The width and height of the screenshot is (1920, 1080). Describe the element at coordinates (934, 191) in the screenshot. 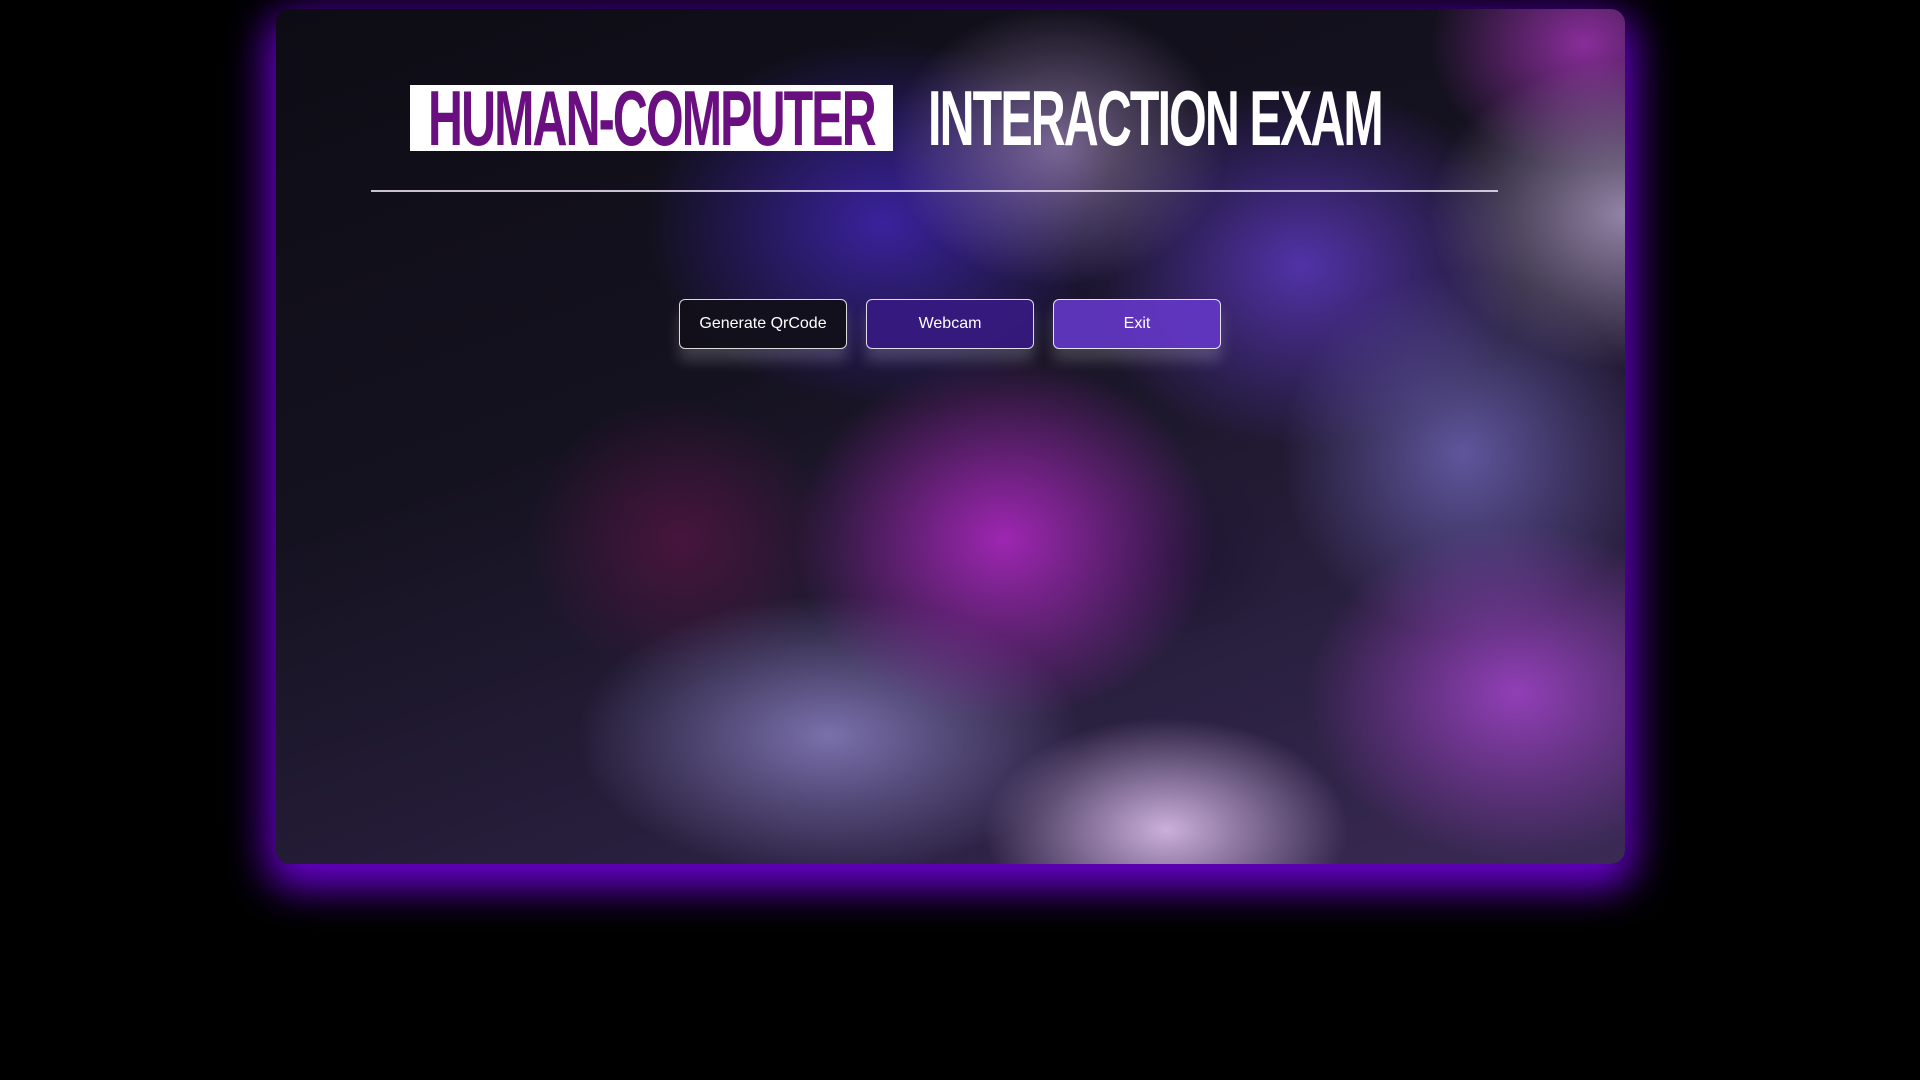

I see `title-divider` at that location.